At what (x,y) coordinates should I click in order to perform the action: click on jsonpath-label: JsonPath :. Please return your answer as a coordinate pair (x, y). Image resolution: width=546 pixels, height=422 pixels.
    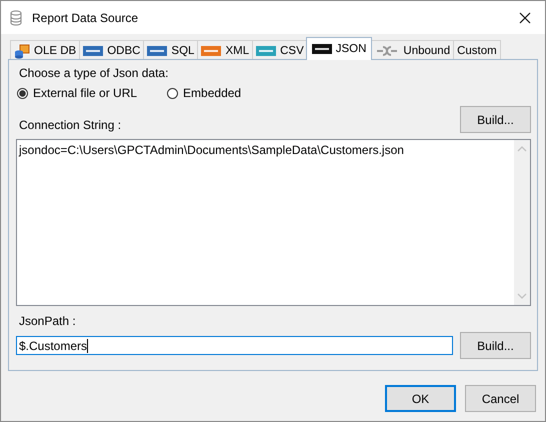
    Looking at the image, I should click on (47, 321).